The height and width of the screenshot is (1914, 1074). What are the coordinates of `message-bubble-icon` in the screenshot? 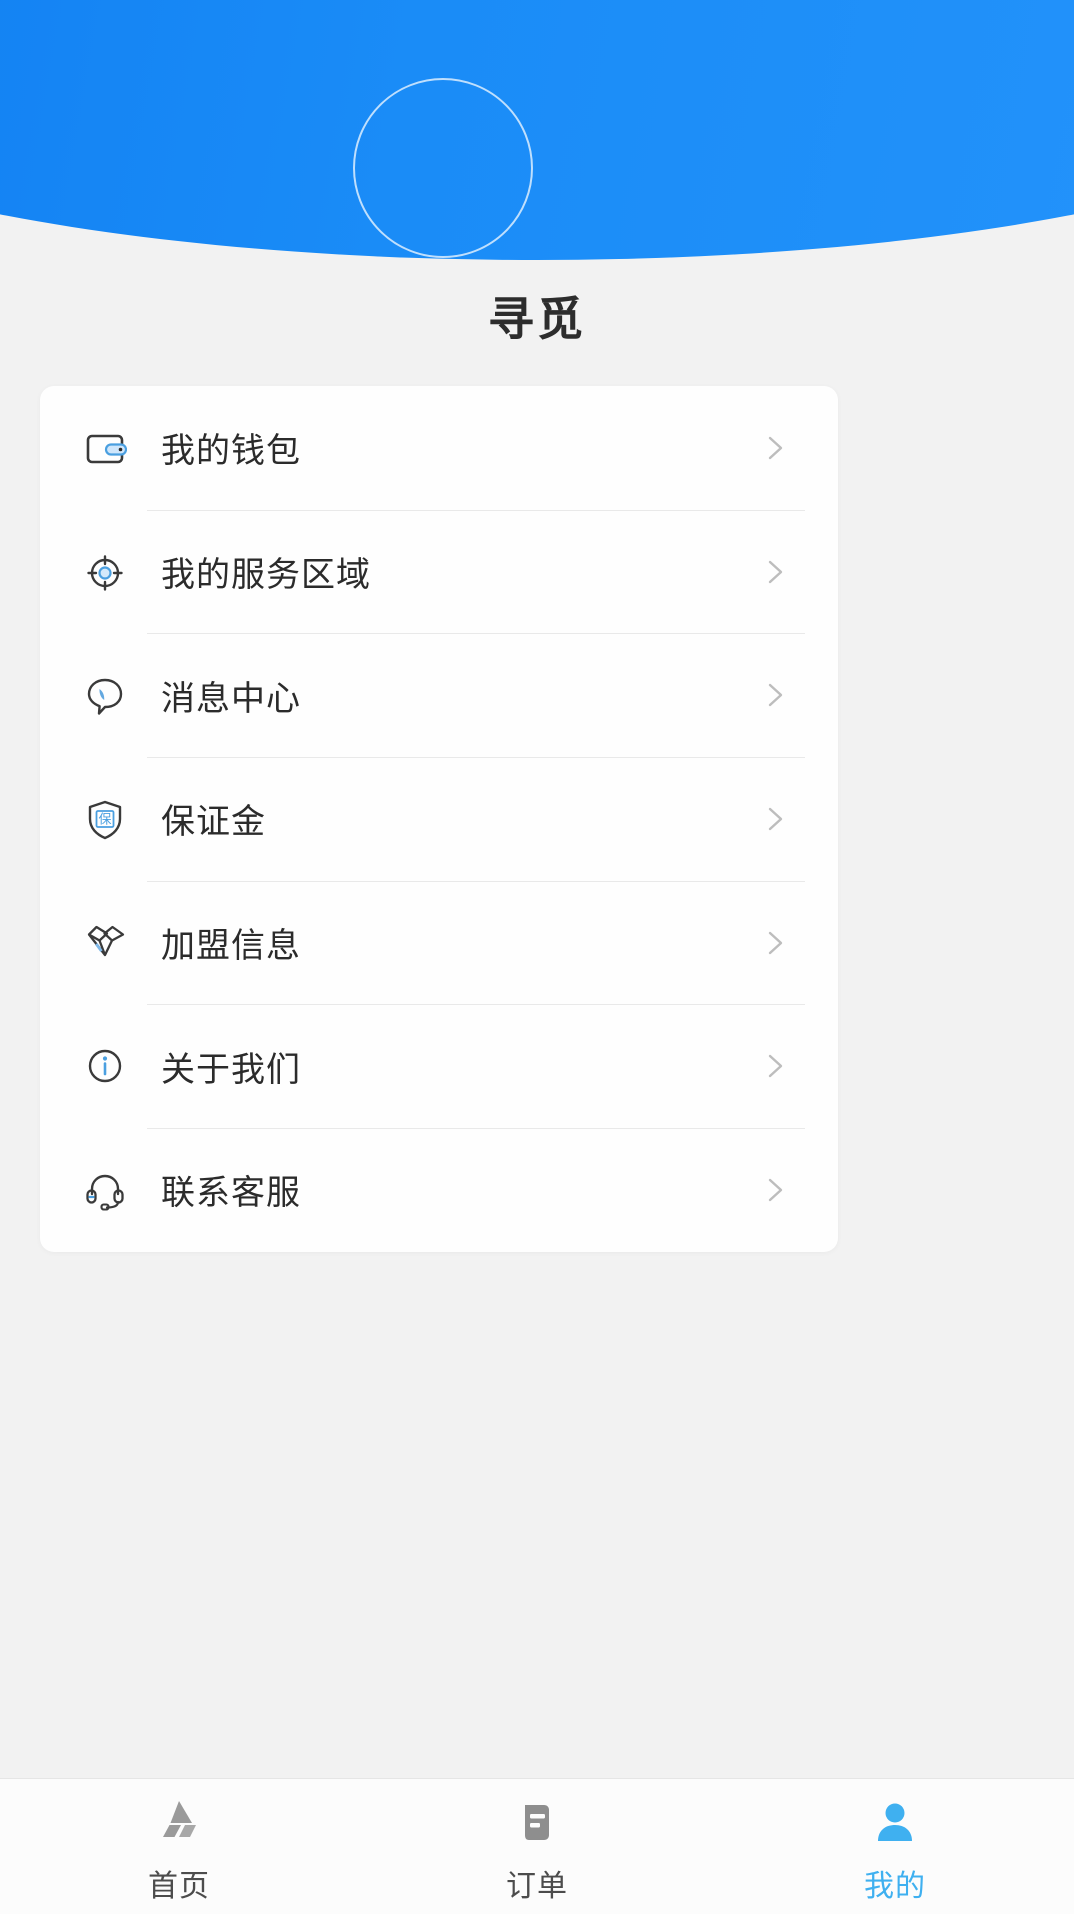 It's located at (105, 695).